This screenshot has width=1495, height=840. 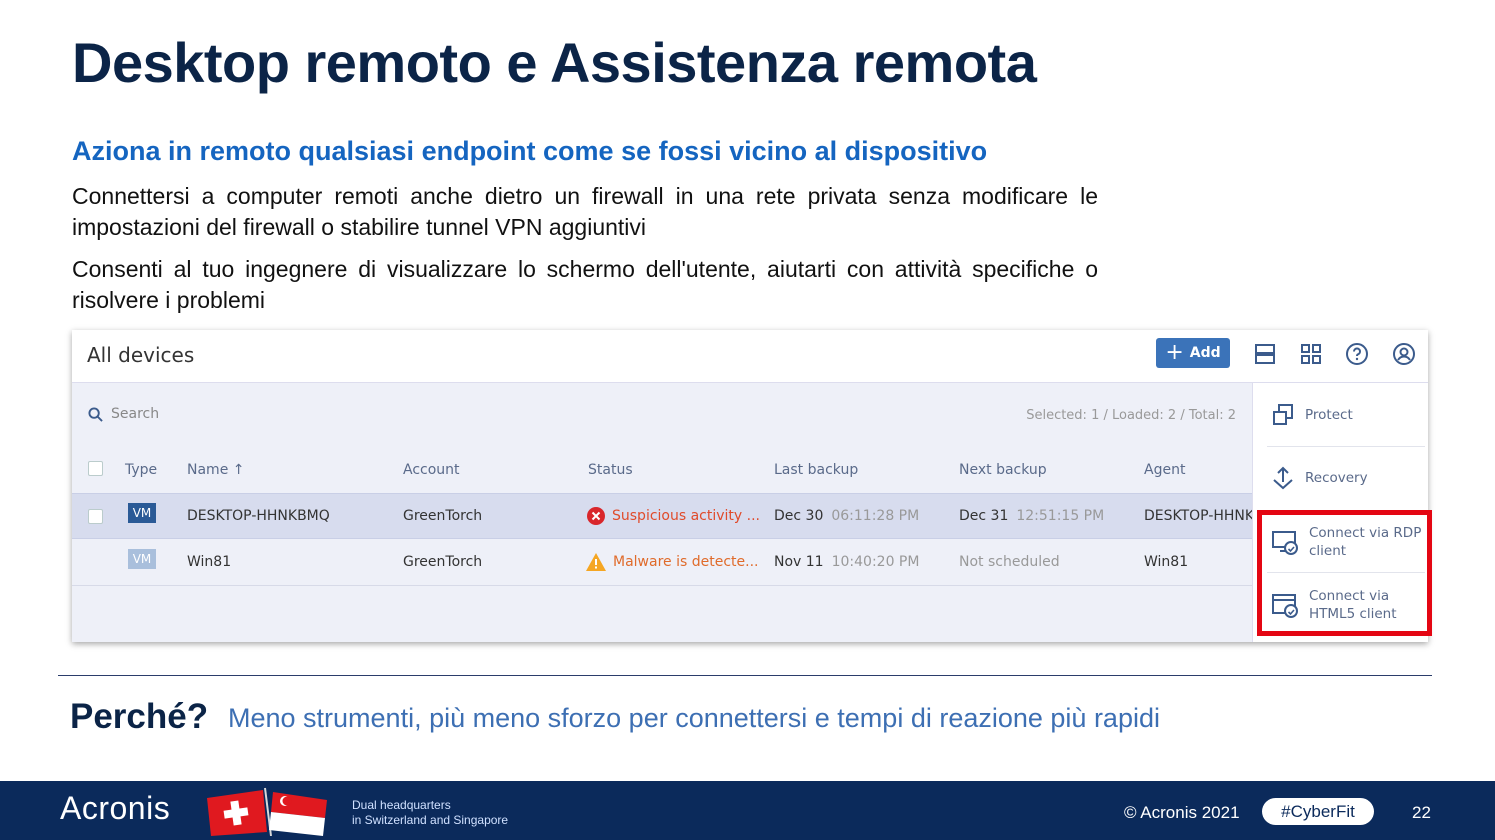 What do you see at coordinates (554, 62) in the screenshot?
I see `slide-title: Desktop remoto e Assistenza remota` at bounding box center [554, 62].